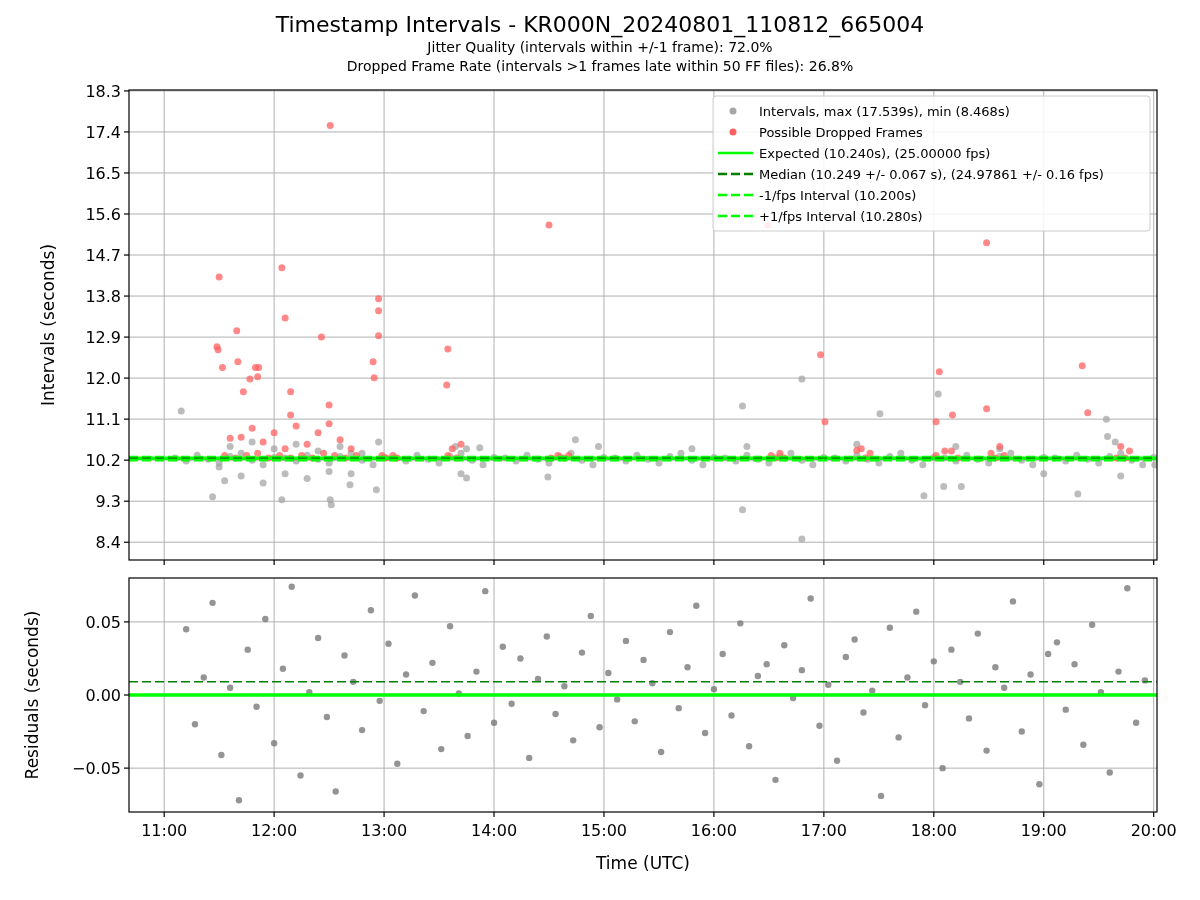 This screenshot has height=900, width=1200. What do you see at coordinates (1153, 830) in the screenshot?
I see `x-tick-label: 20:00` at bounding box center [1153, 830].